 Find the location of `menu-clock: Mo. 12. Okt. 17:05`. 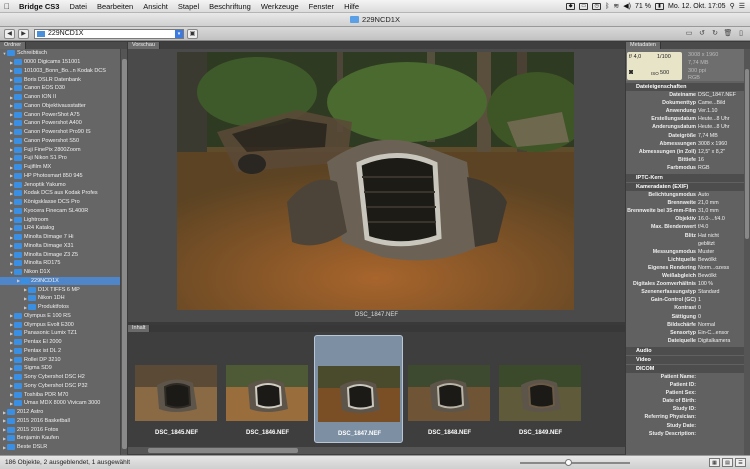

menu-clock: Mo. 12. Okt. 17:05 is located at coordinates (697, 6).